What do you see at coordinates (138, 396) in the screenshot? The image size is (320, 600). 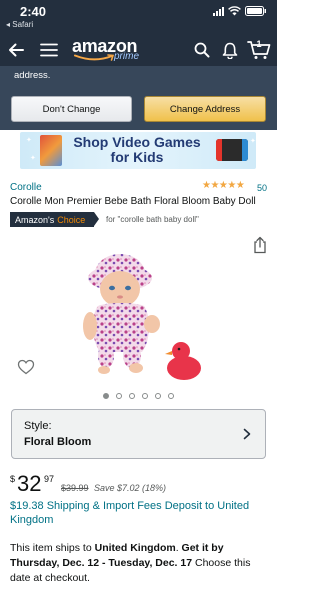 I see `image-carousel-dots` at bounding box center [138, 396].